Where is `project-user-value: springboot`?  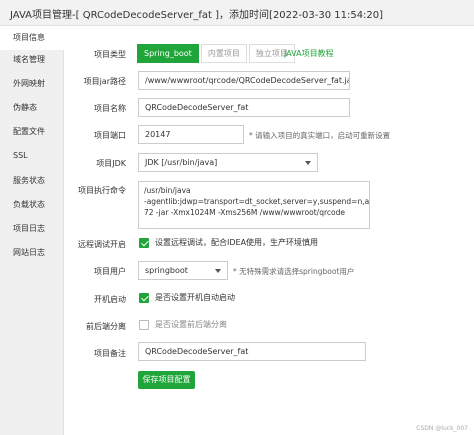 project-user-value: springboot is located at coordinates (166, 270).